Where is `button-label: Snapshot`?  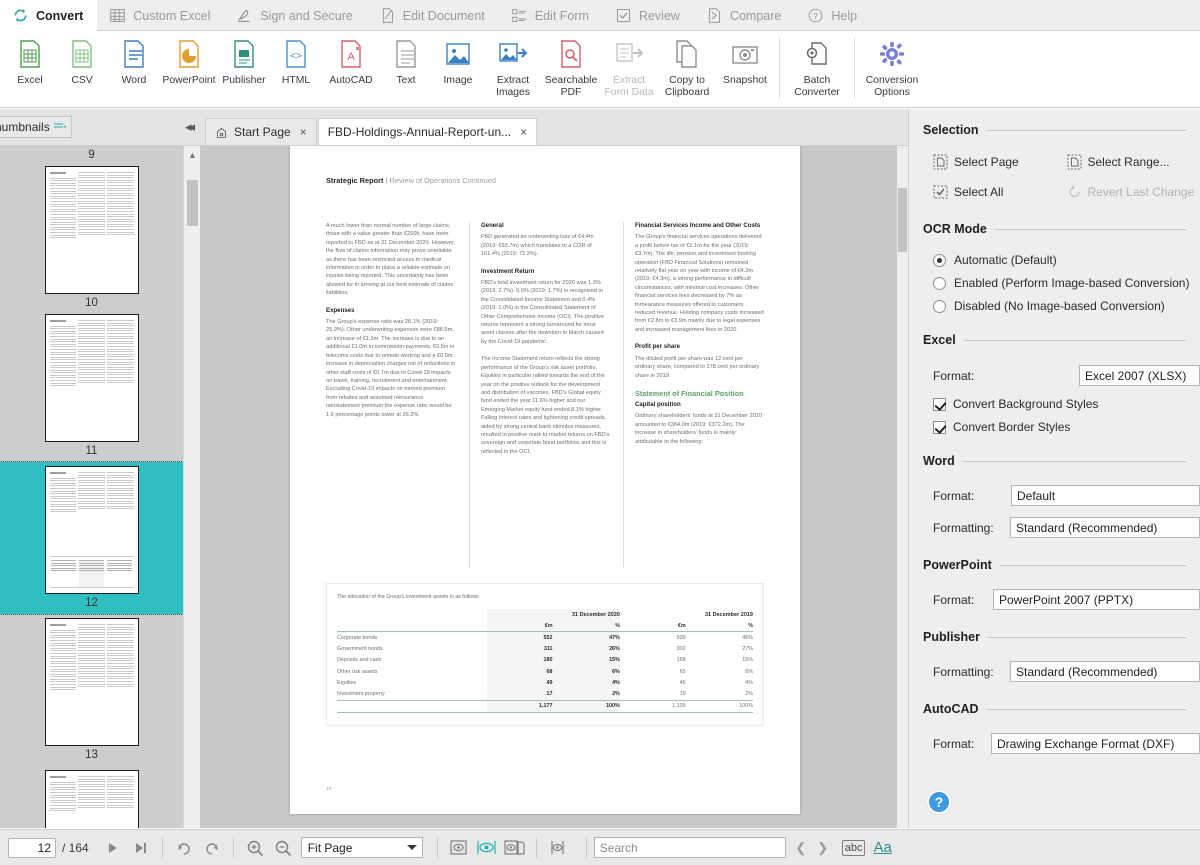 button-label: Snapshot is located at coordinates (745, 80).